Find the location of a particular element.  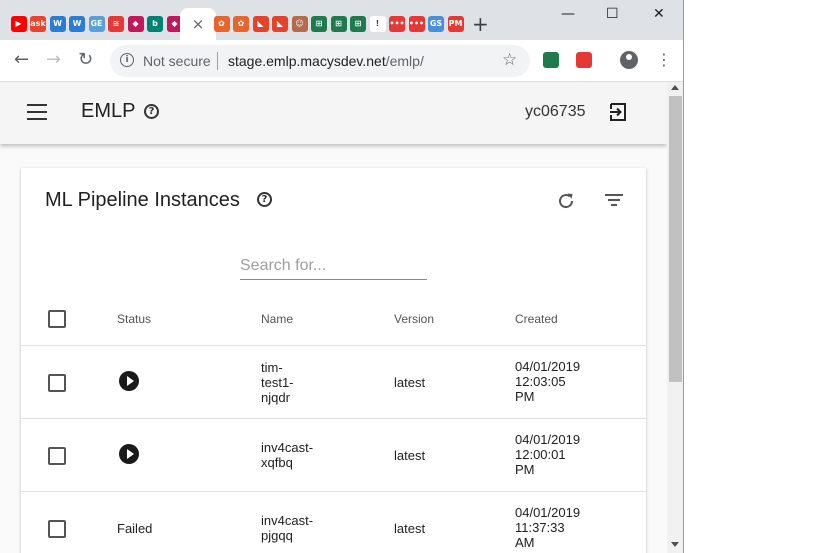

browser-tab: GE is located at coordinates (96, 24).